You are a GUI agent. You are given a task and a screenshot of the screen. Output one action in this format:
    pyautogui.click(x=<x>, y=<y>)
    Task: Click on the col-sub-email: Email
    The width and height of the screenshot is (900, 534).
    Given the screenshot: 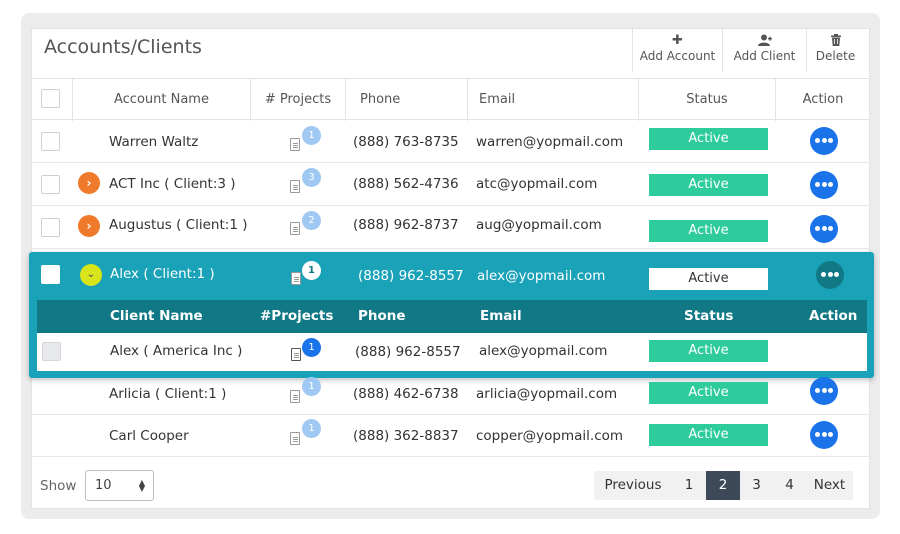 What is the action you would take?
    pyautogui.click(x=501, y=316)
    